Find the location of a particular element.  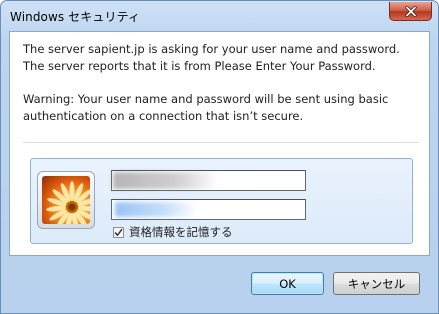

user-picture is located at coordinates (66, 200).